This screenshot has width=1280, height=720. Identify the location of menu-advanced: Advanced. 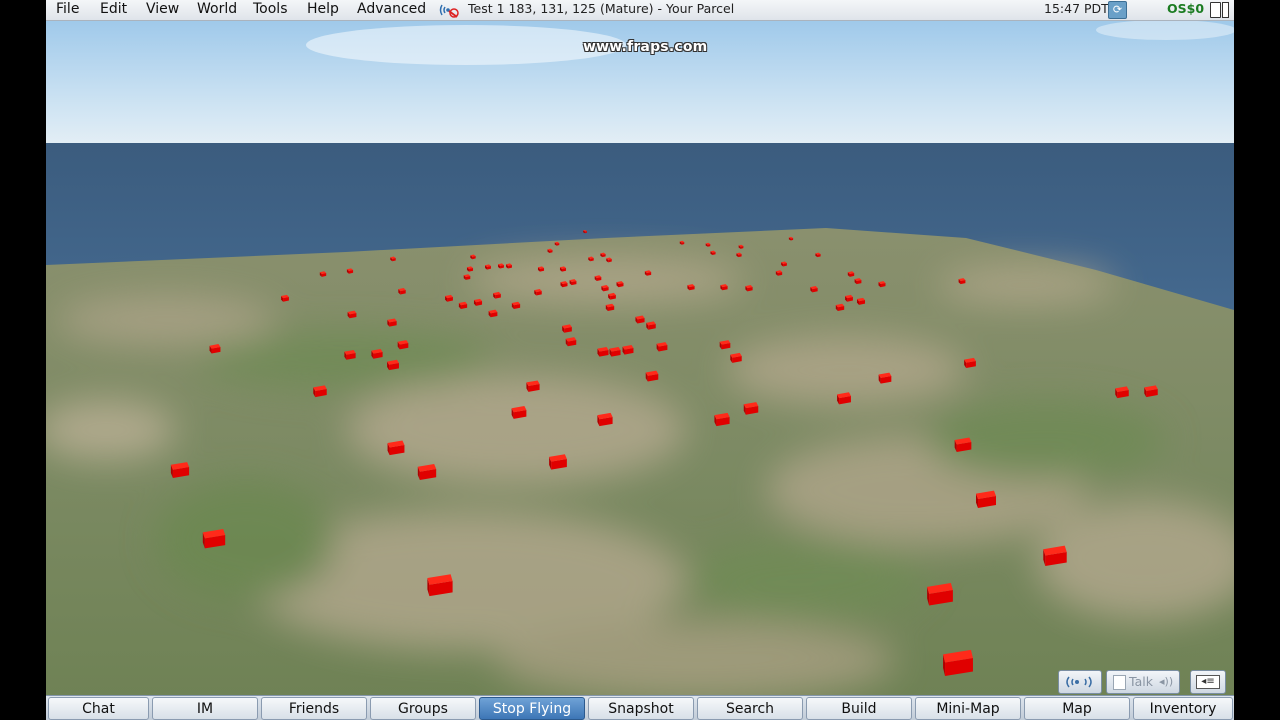
(391, 10).